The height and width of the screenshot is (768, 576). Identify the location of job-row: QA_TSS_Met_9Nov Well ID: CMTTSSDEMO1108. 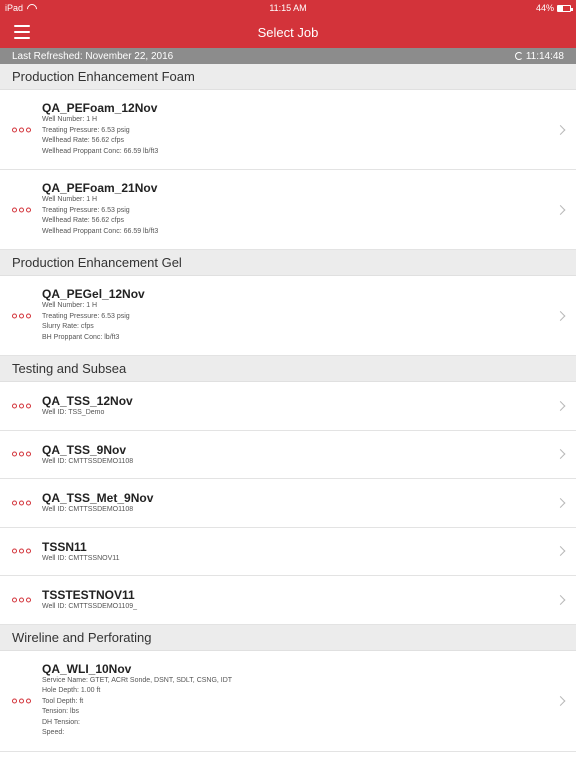
(288, 503).